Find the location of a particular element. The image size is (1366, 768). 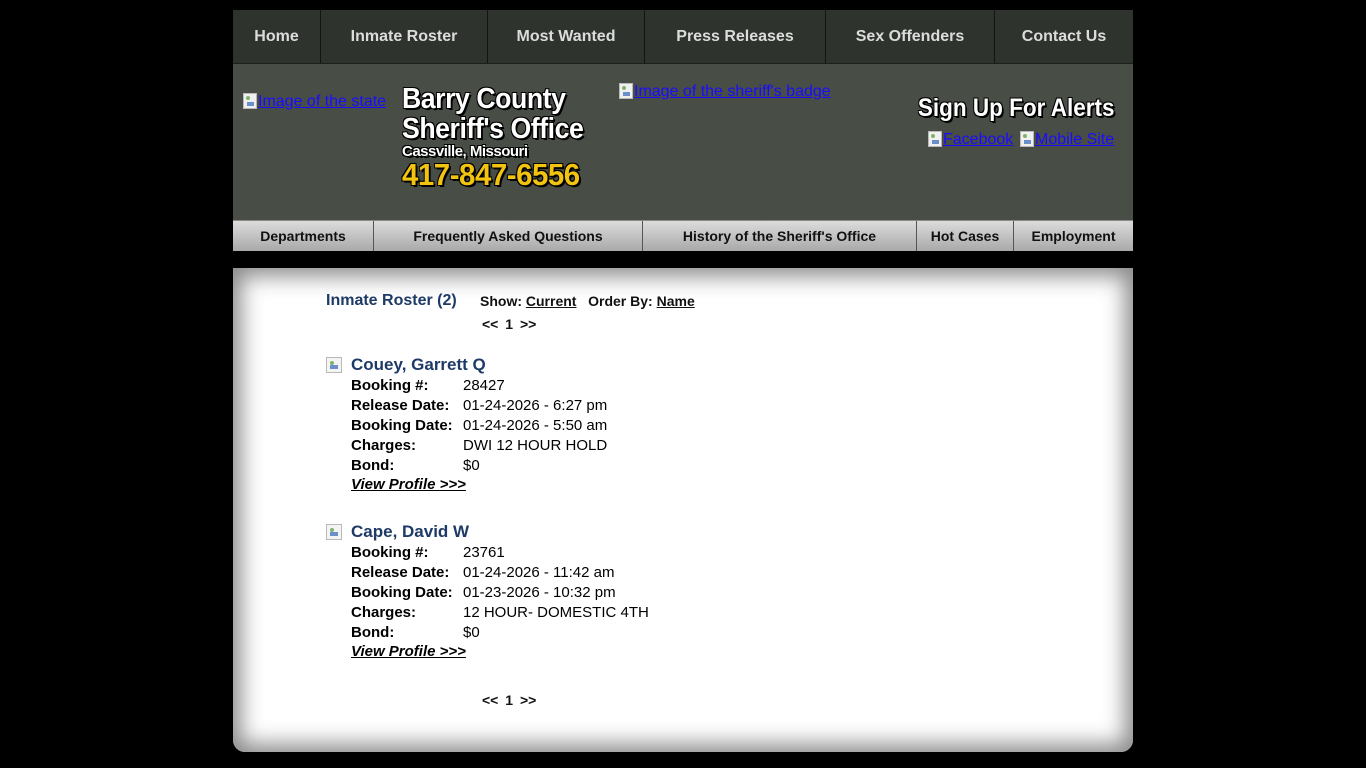

nav-home: Home is located at coordinates (277, 36).